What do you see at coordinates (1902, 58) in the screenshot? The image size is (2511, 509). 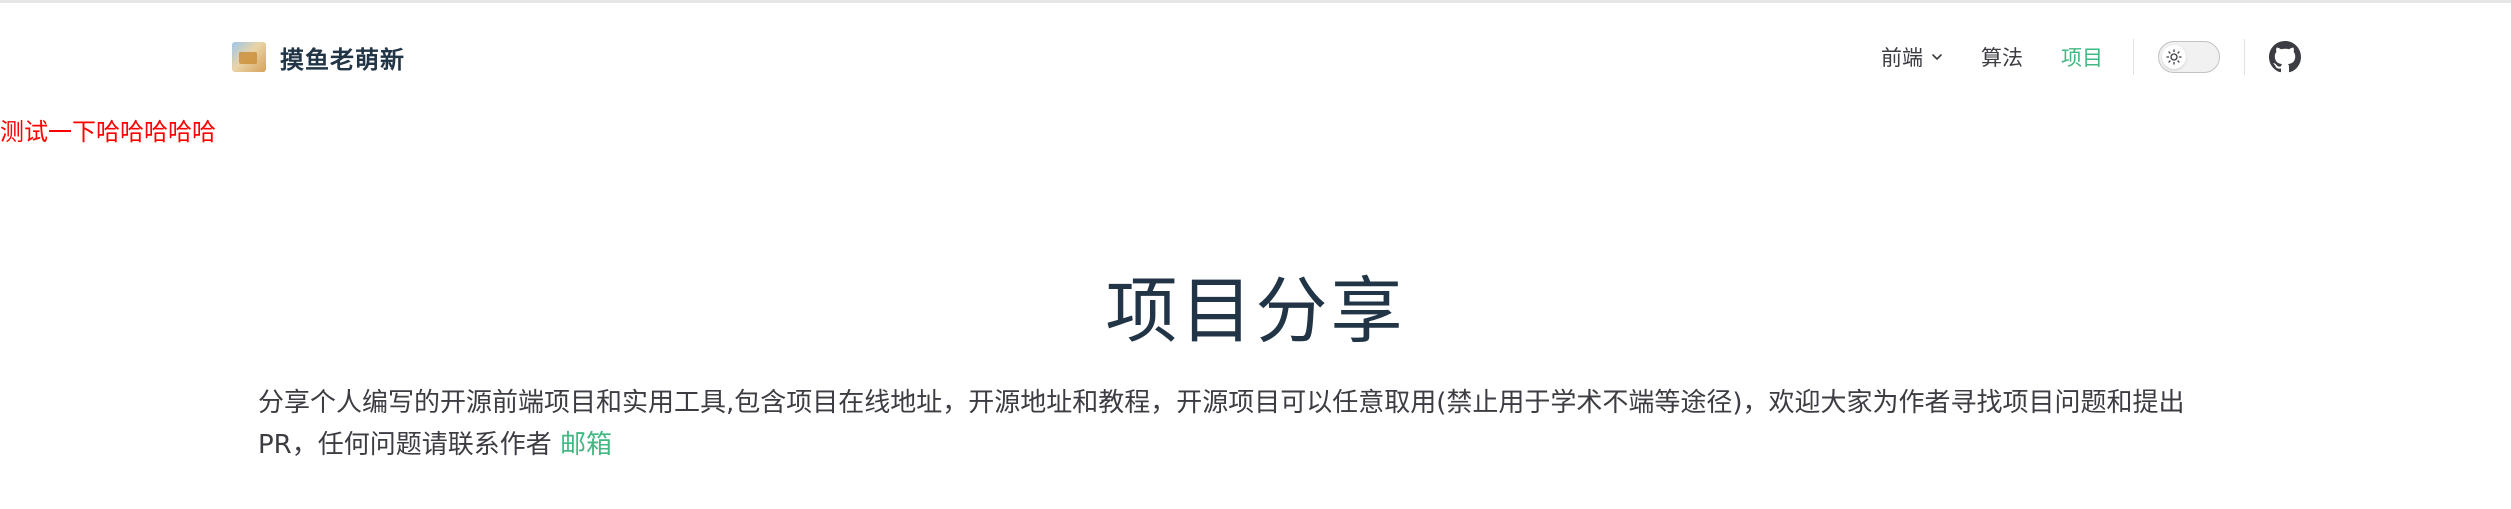 I see `nav-item-label: 前端` at bounding box center [1902, 58].